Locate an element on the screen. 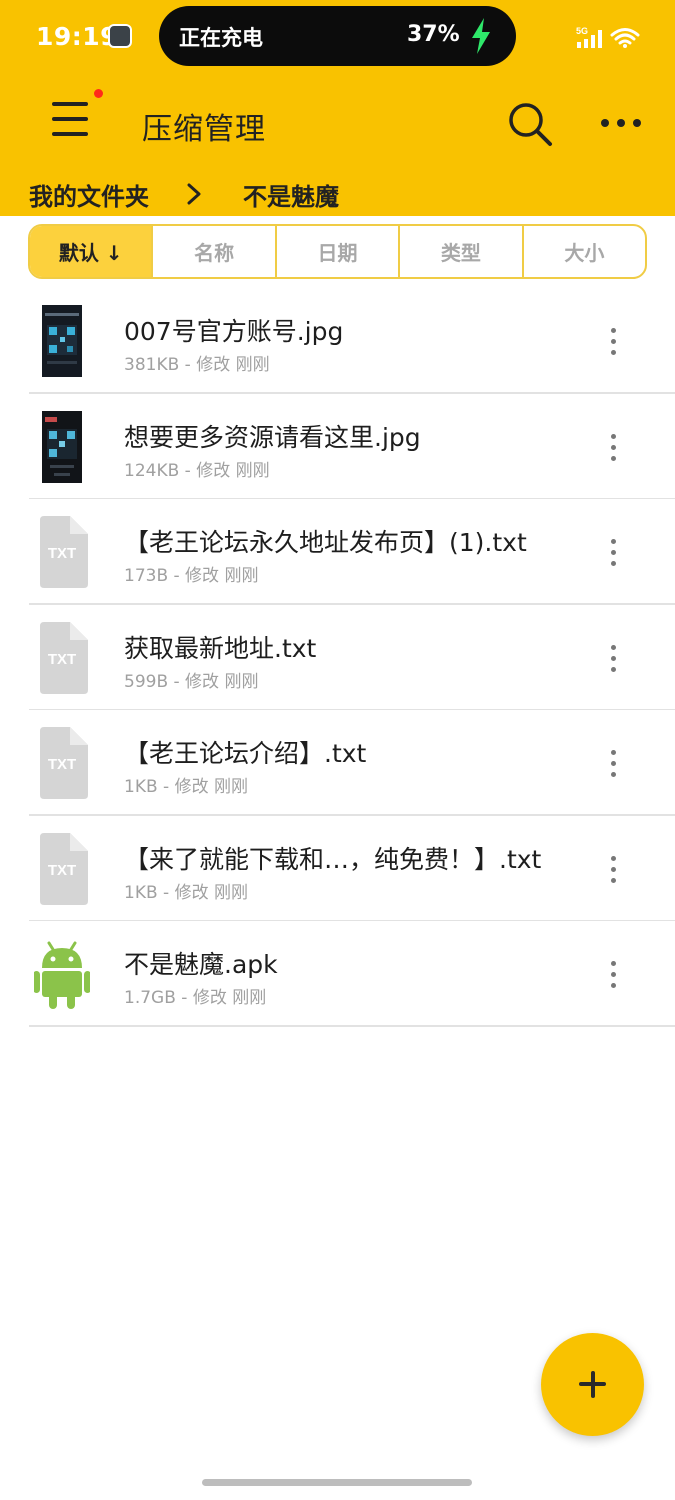  charging-text: 正在充电 is located at coordinates (221, 38).